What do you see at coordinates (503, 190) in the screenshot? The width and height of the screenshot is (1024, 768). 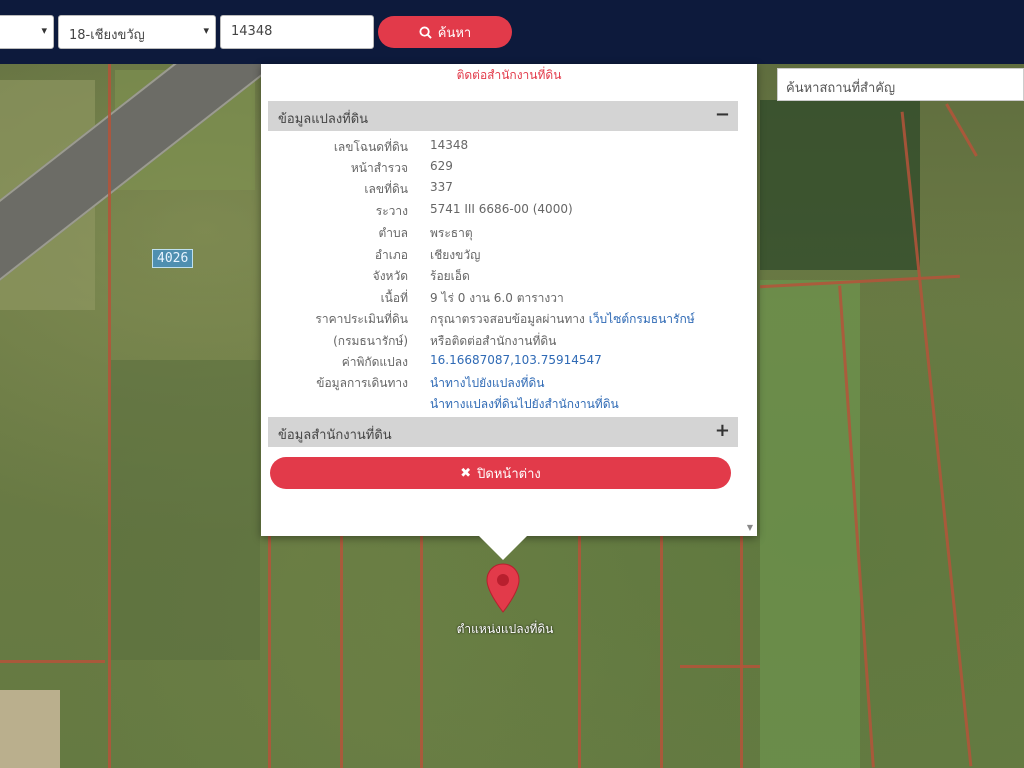 I see `info-row-land-number: เลขที่ดิน 337` at bounding box center [503, 190].